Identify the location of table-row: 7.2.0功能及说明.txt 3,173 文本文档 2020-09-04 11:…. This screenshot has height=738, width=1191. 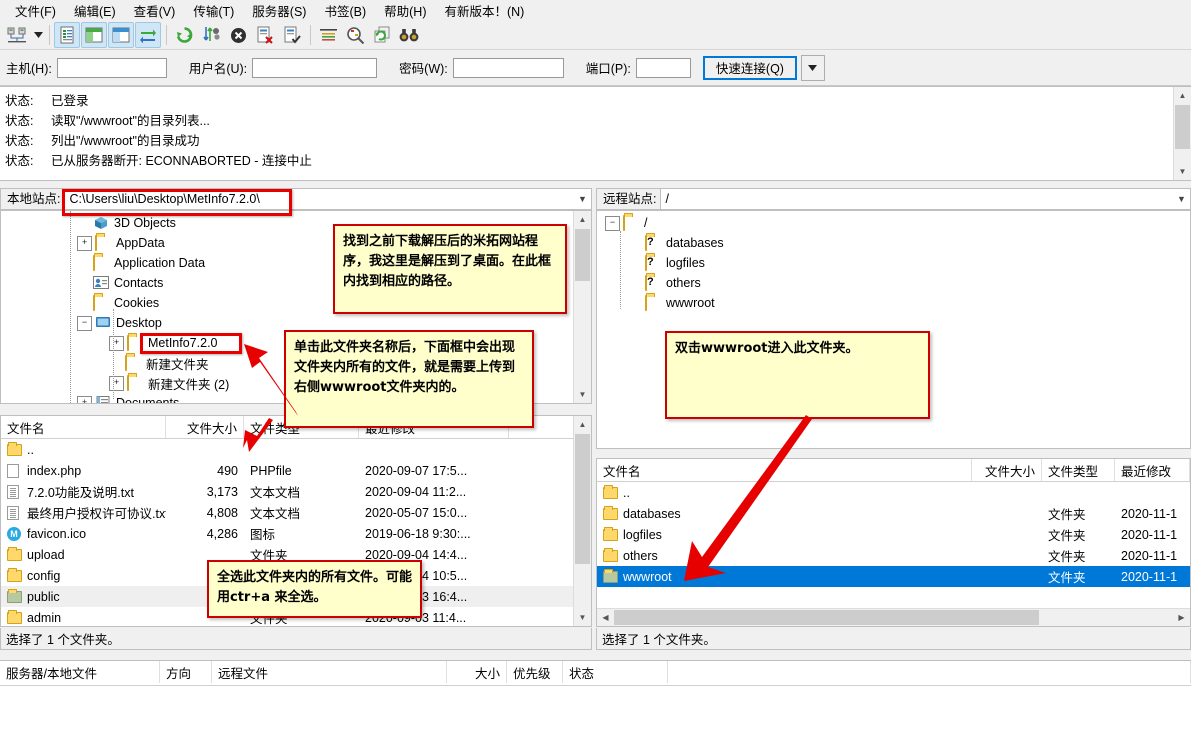
(287, 491).